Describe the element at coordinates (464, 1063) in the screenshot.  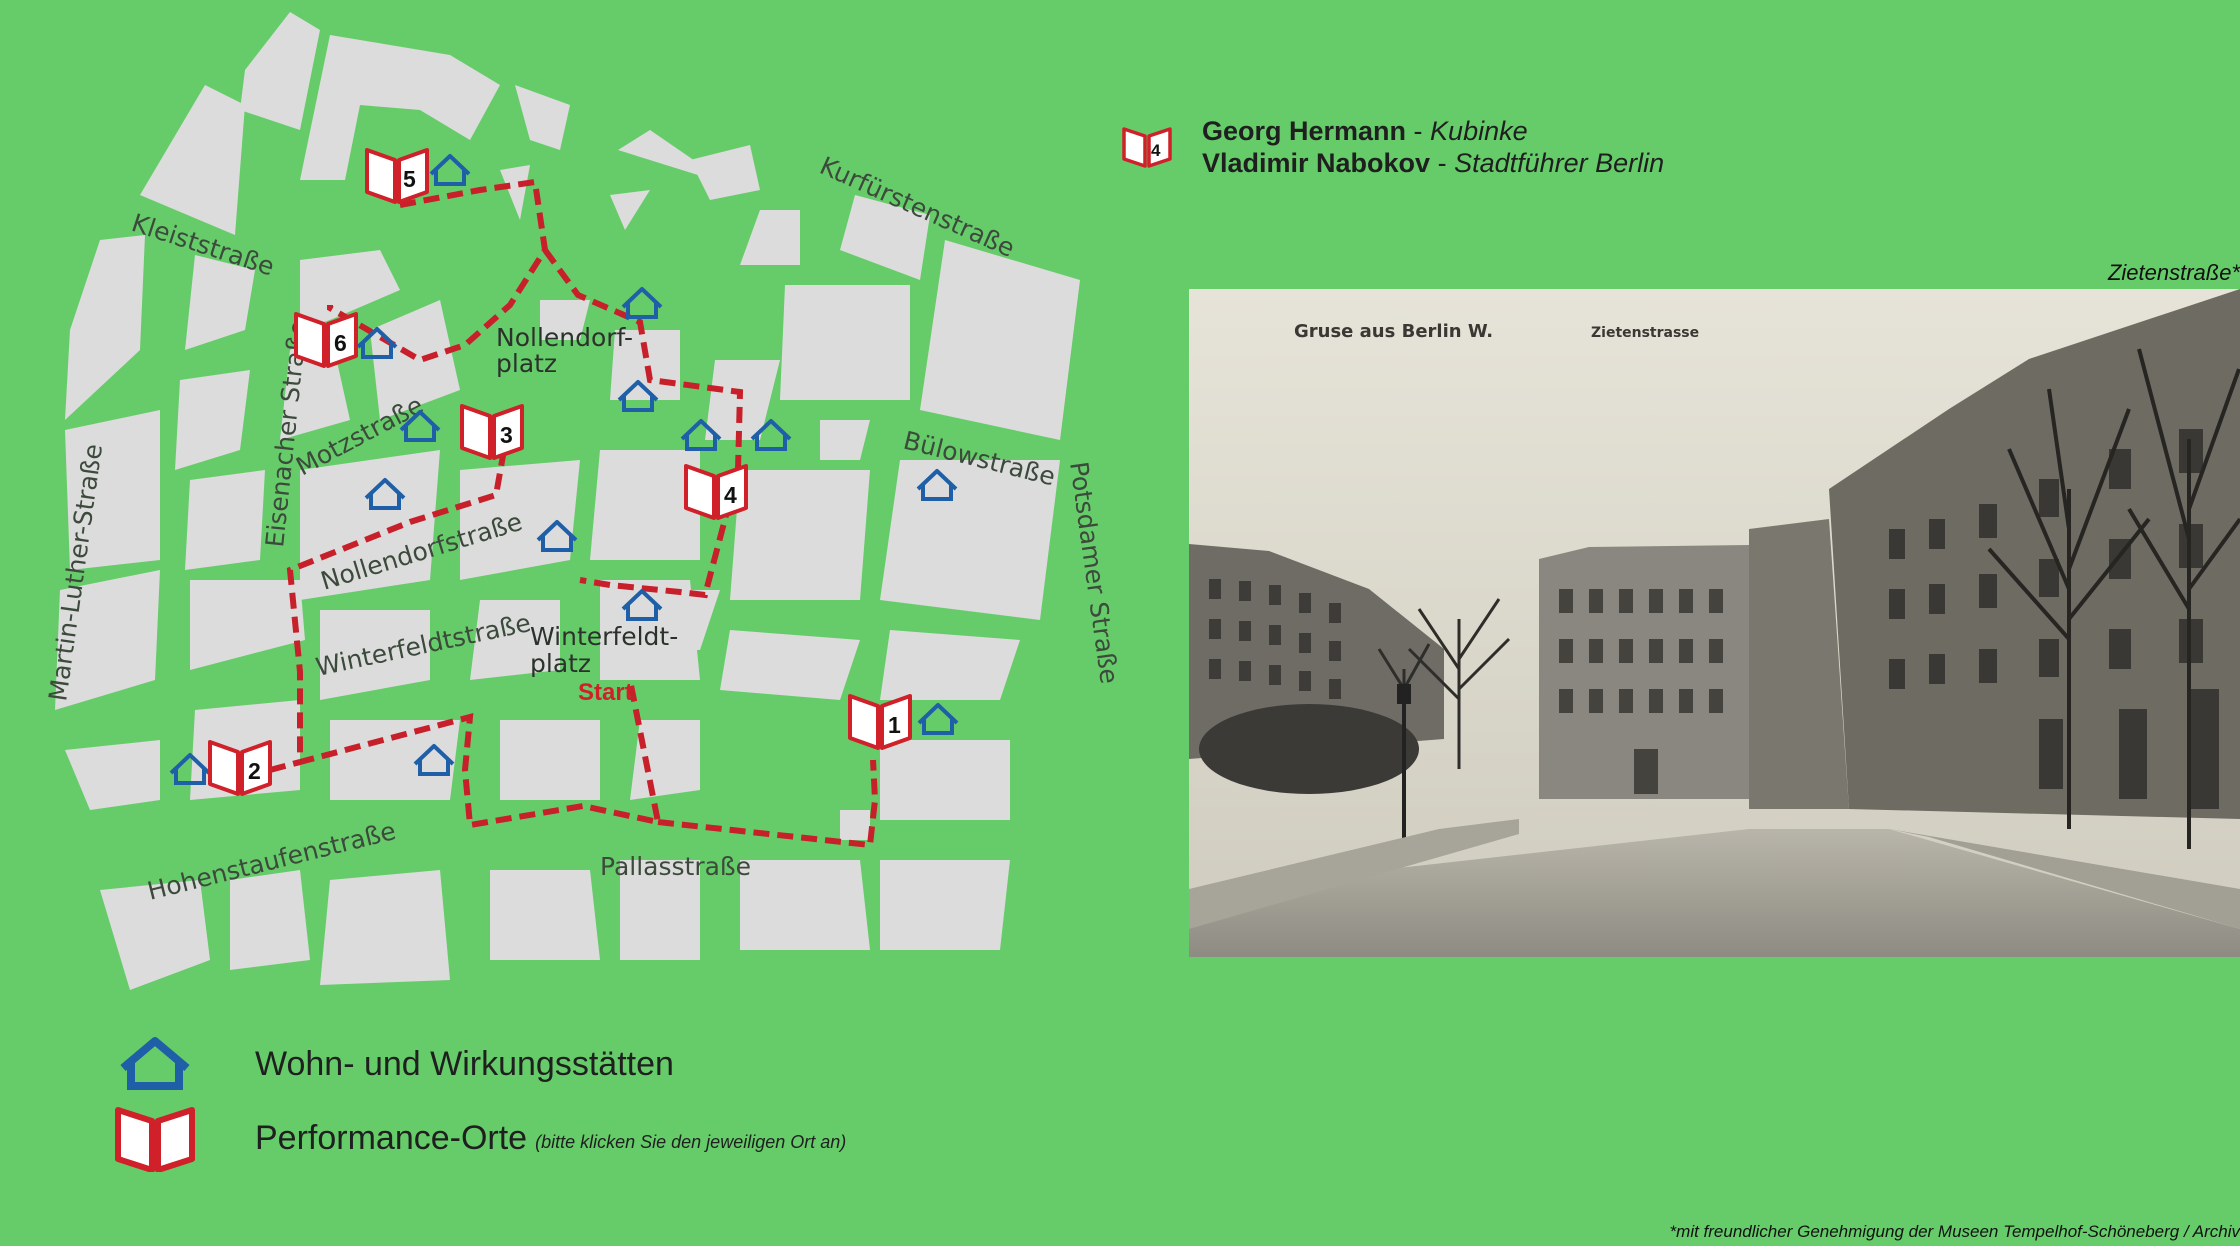
I see `legend-residences-label: Wohn- und Wirkungsstätten` at that location.